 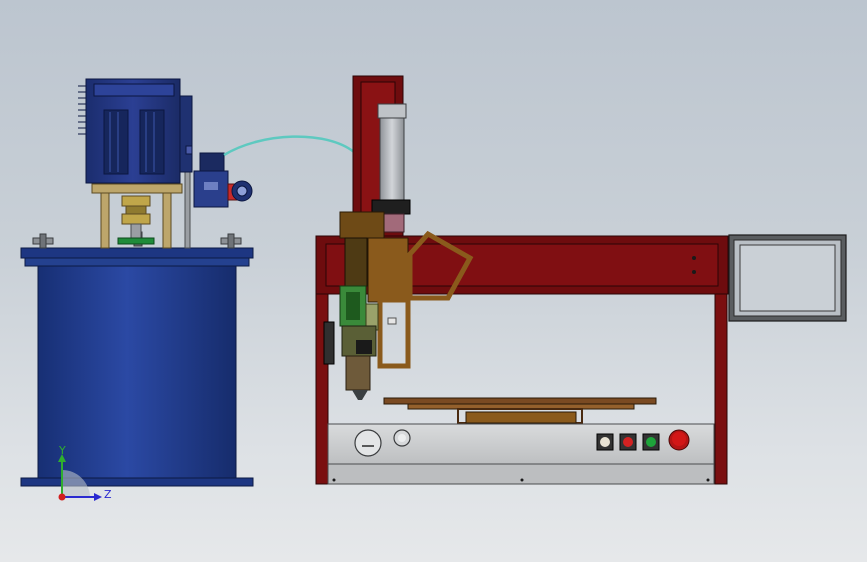 What do you see at coordinates (43, 241) in the screenshot?
I see `lid-clamp-left` at bounding box center [43, 241].